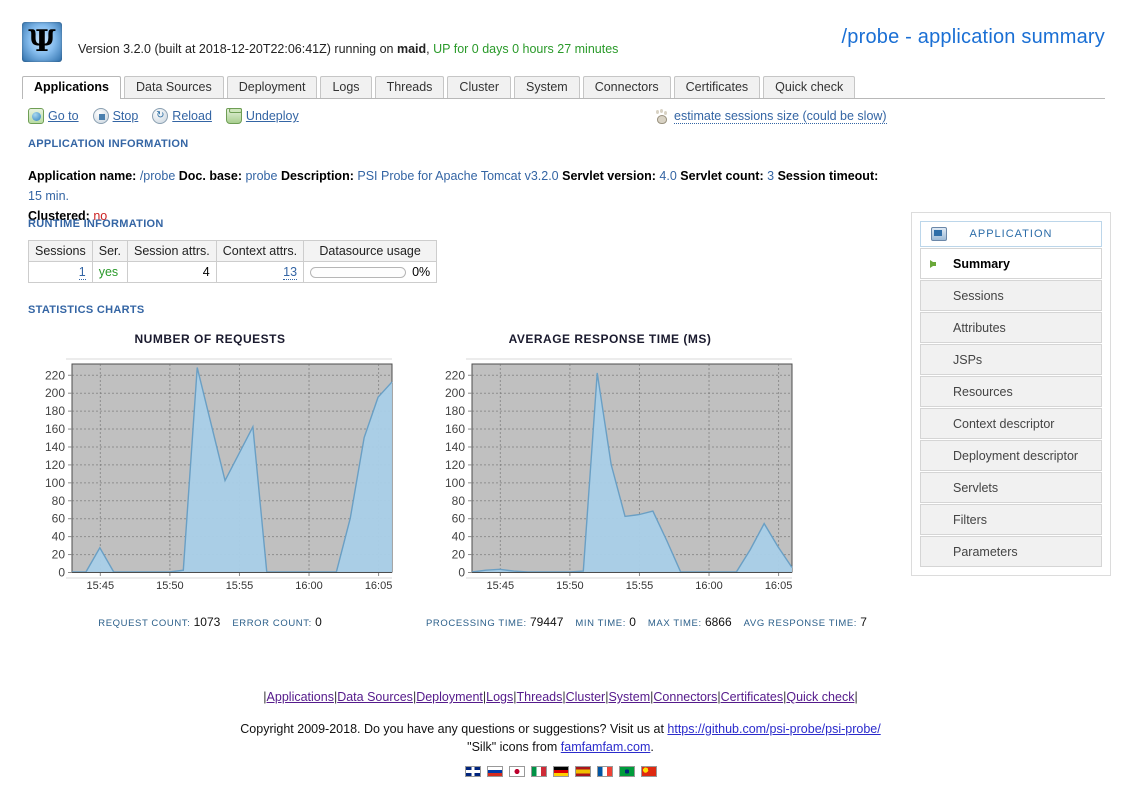 The width and height of the screenshot is (1121, 812). I want to click on stat-value: 79447, so click(547, 622).